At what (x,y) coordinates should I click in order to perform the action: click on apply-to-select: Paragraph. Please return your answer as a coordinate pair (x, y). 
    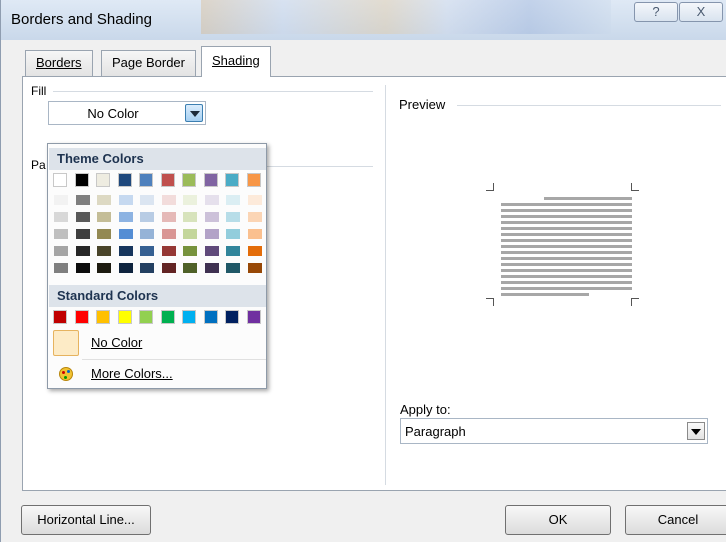
    Looking at the image, I should click on (554, 431).